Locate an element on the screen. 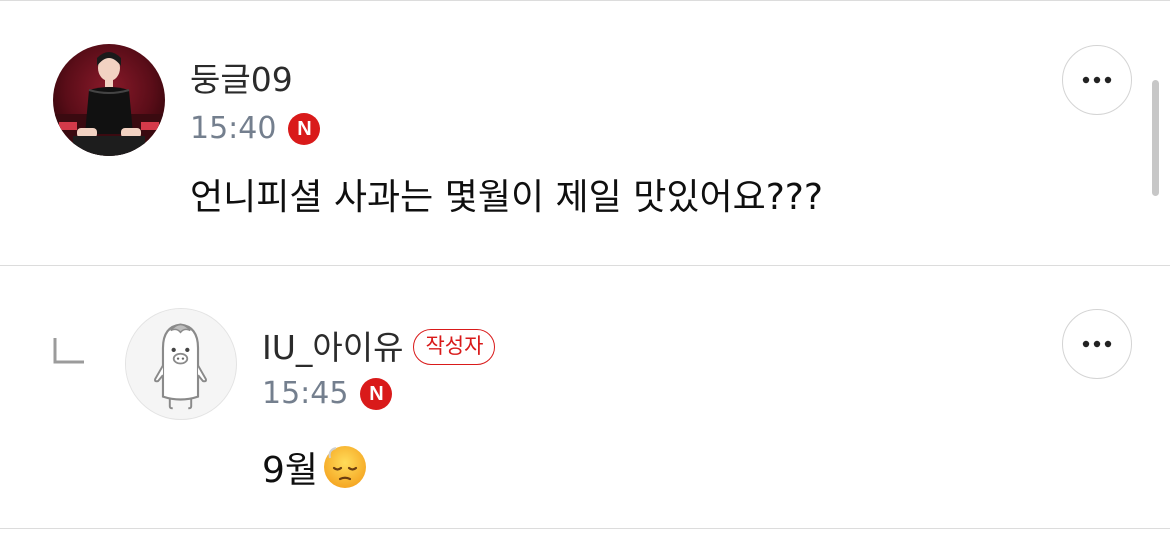 The width and height of the screenshot is (1170, 533). comment-author: 둥글09 is located at coordinates (241, 79).